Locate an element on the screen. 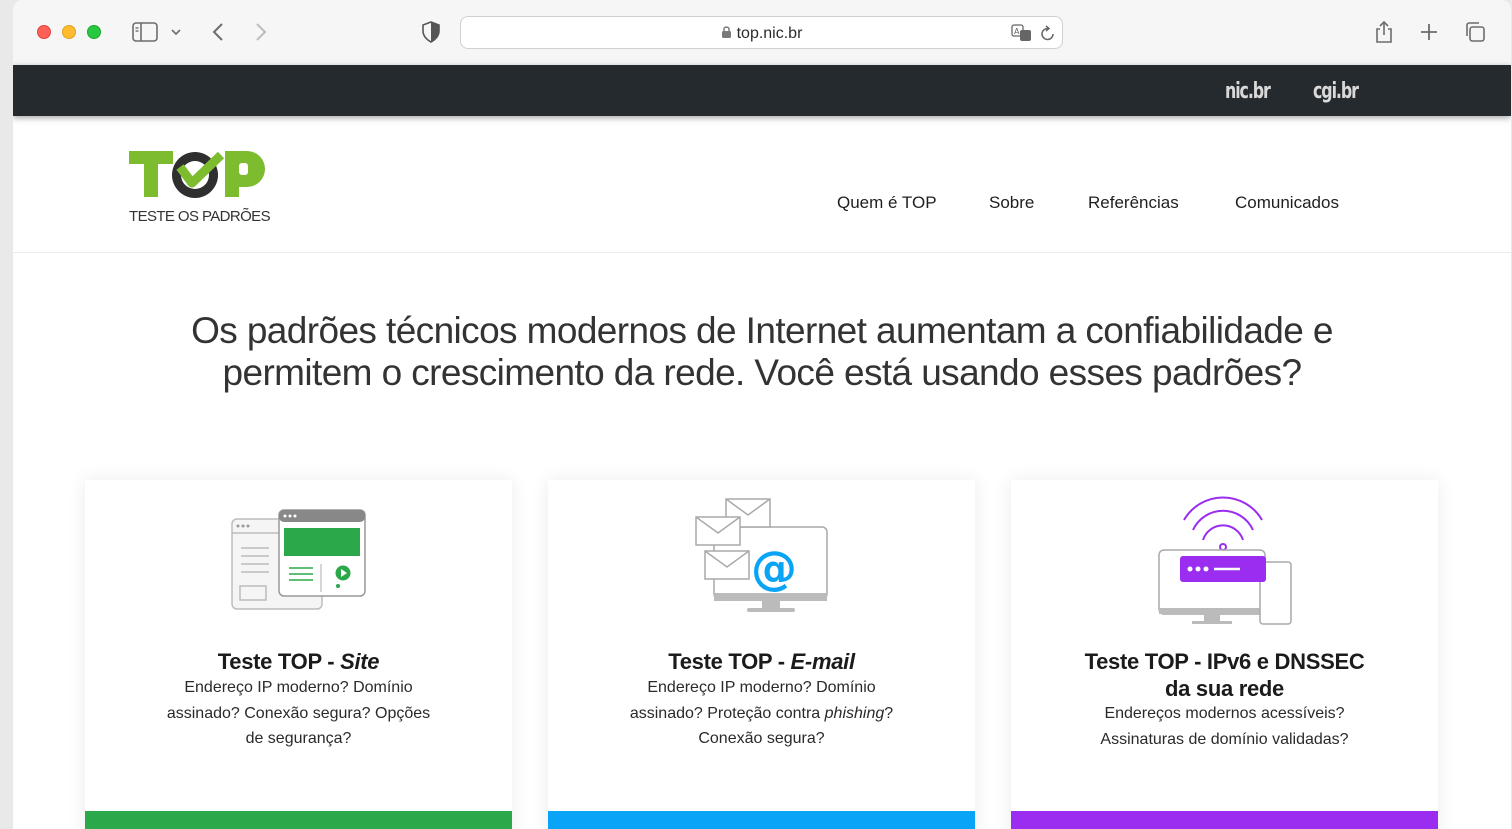 The image size is (1512, 829). email-illustration: @ is located at coordinates (761, 565).